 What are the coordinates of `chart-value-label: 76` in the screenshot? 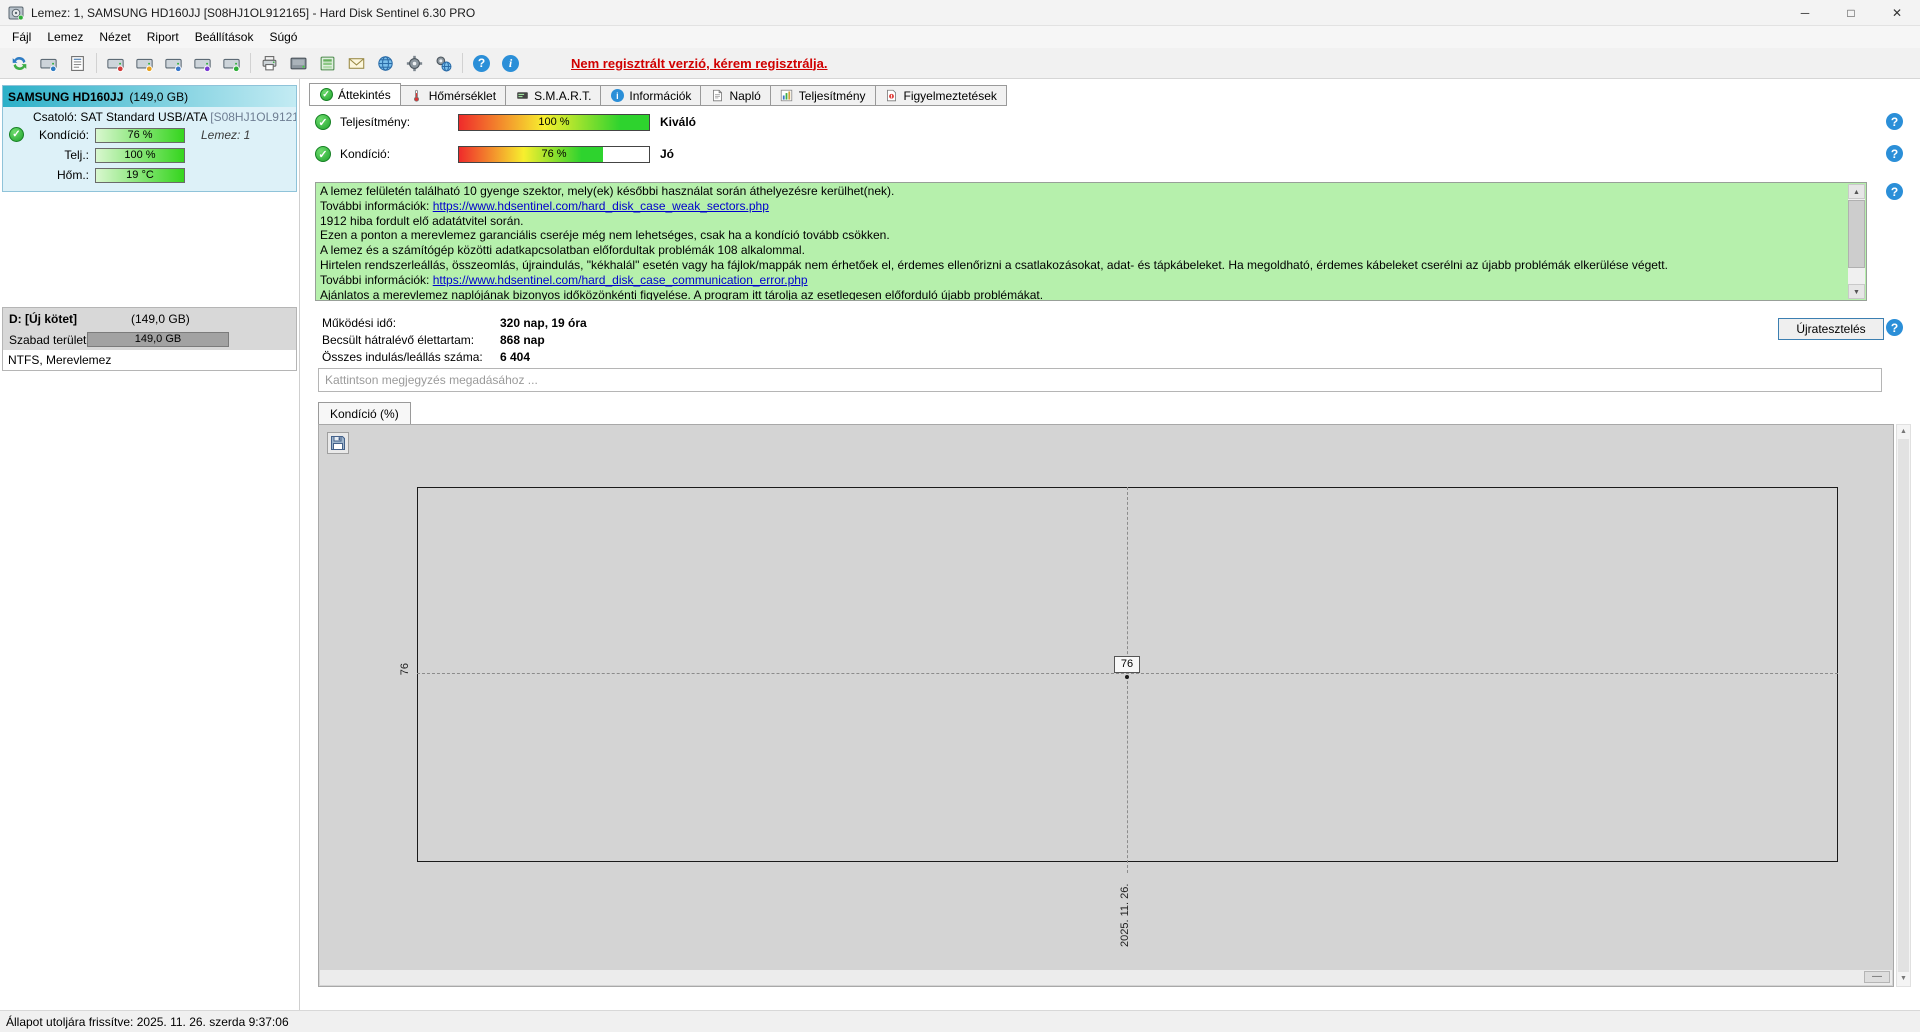 It's located at (1127, 664).